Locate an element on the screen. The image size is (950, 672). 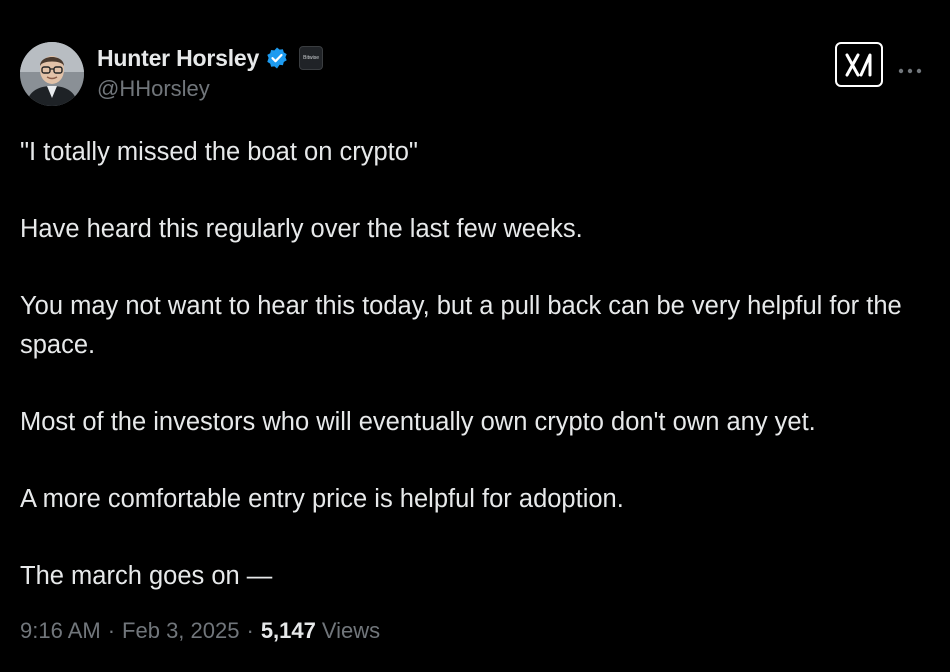
verified-badge-icon is located at coordinates (277, 58).